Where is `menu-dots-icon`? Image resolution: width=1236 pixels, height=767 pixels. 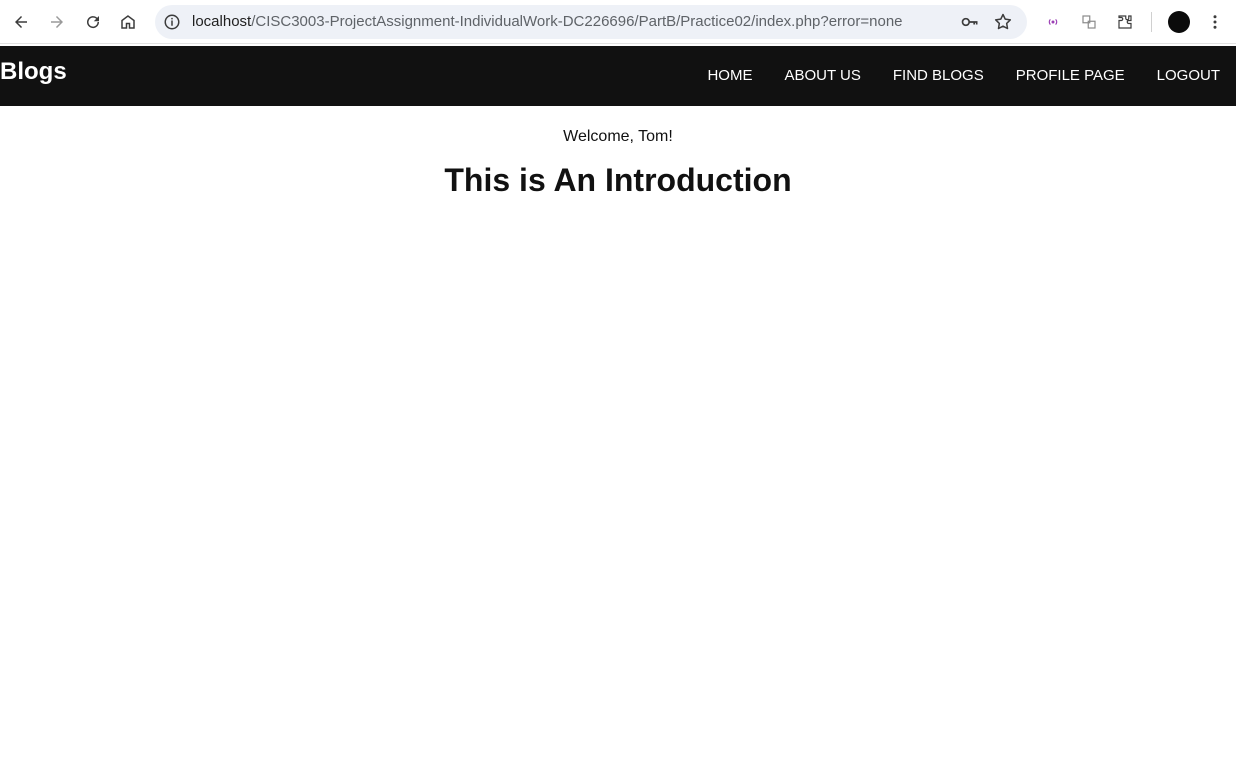 menu-dots-icon is located at coordinates (1215, 22).